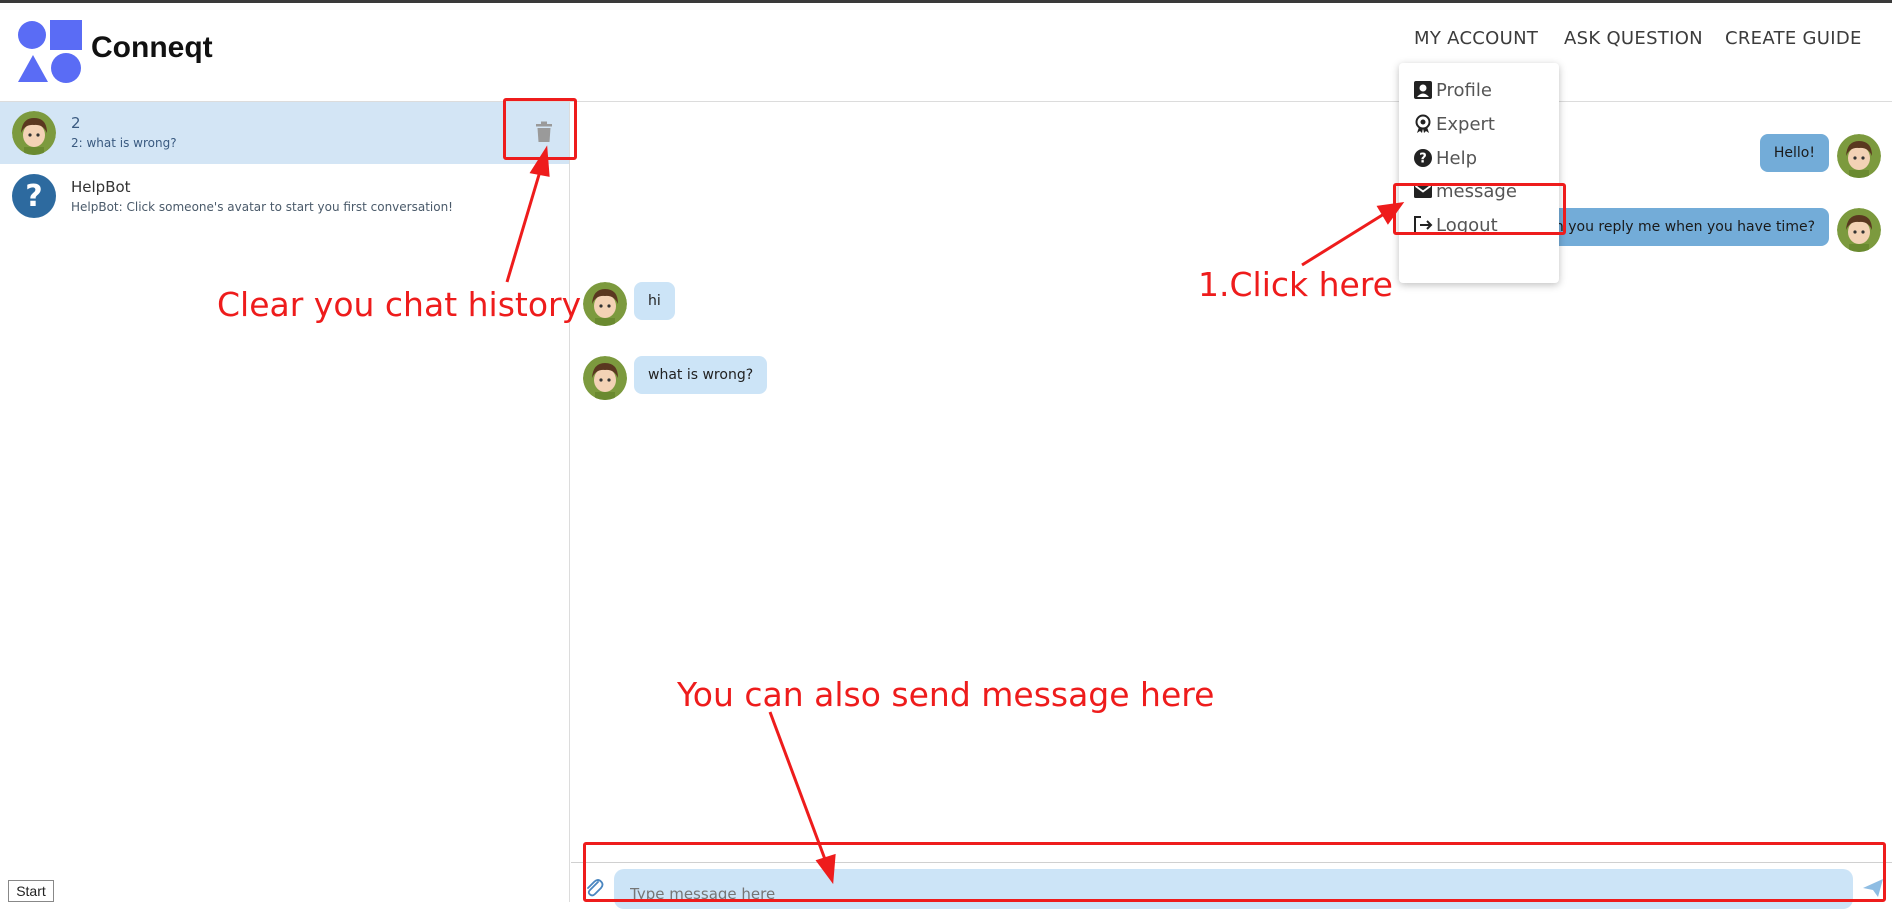 The height and width of the screenshot is (909, 1892). I want to click on logout-icon, so click(1423, 225).